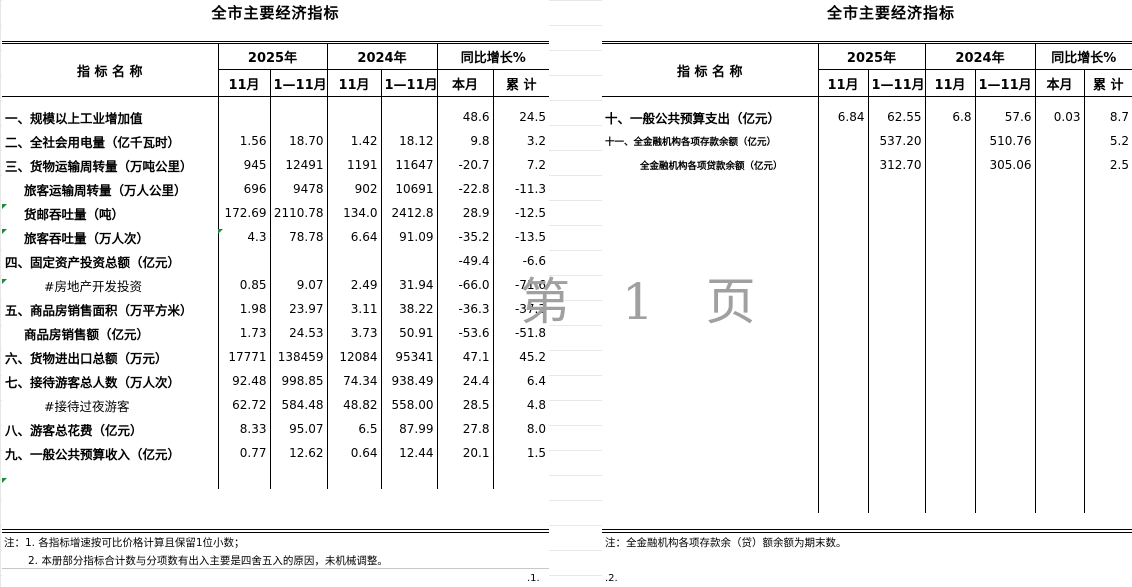  Describe the element at coordinates (530, 285) in the screenshot. I see `growth-cum: -71.6` at that location.